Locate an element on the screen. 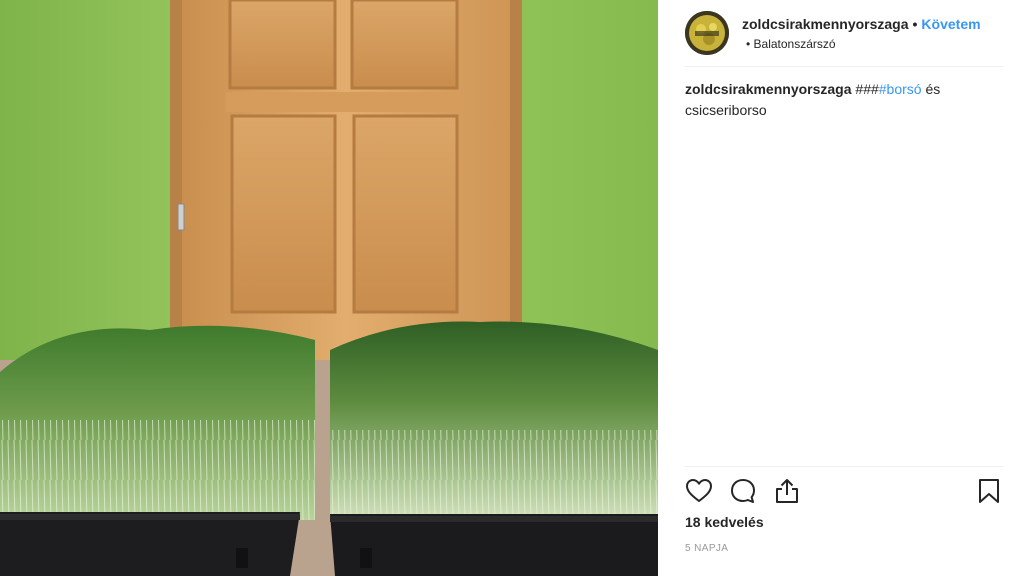  like-button is located at coordinates (699, 491).